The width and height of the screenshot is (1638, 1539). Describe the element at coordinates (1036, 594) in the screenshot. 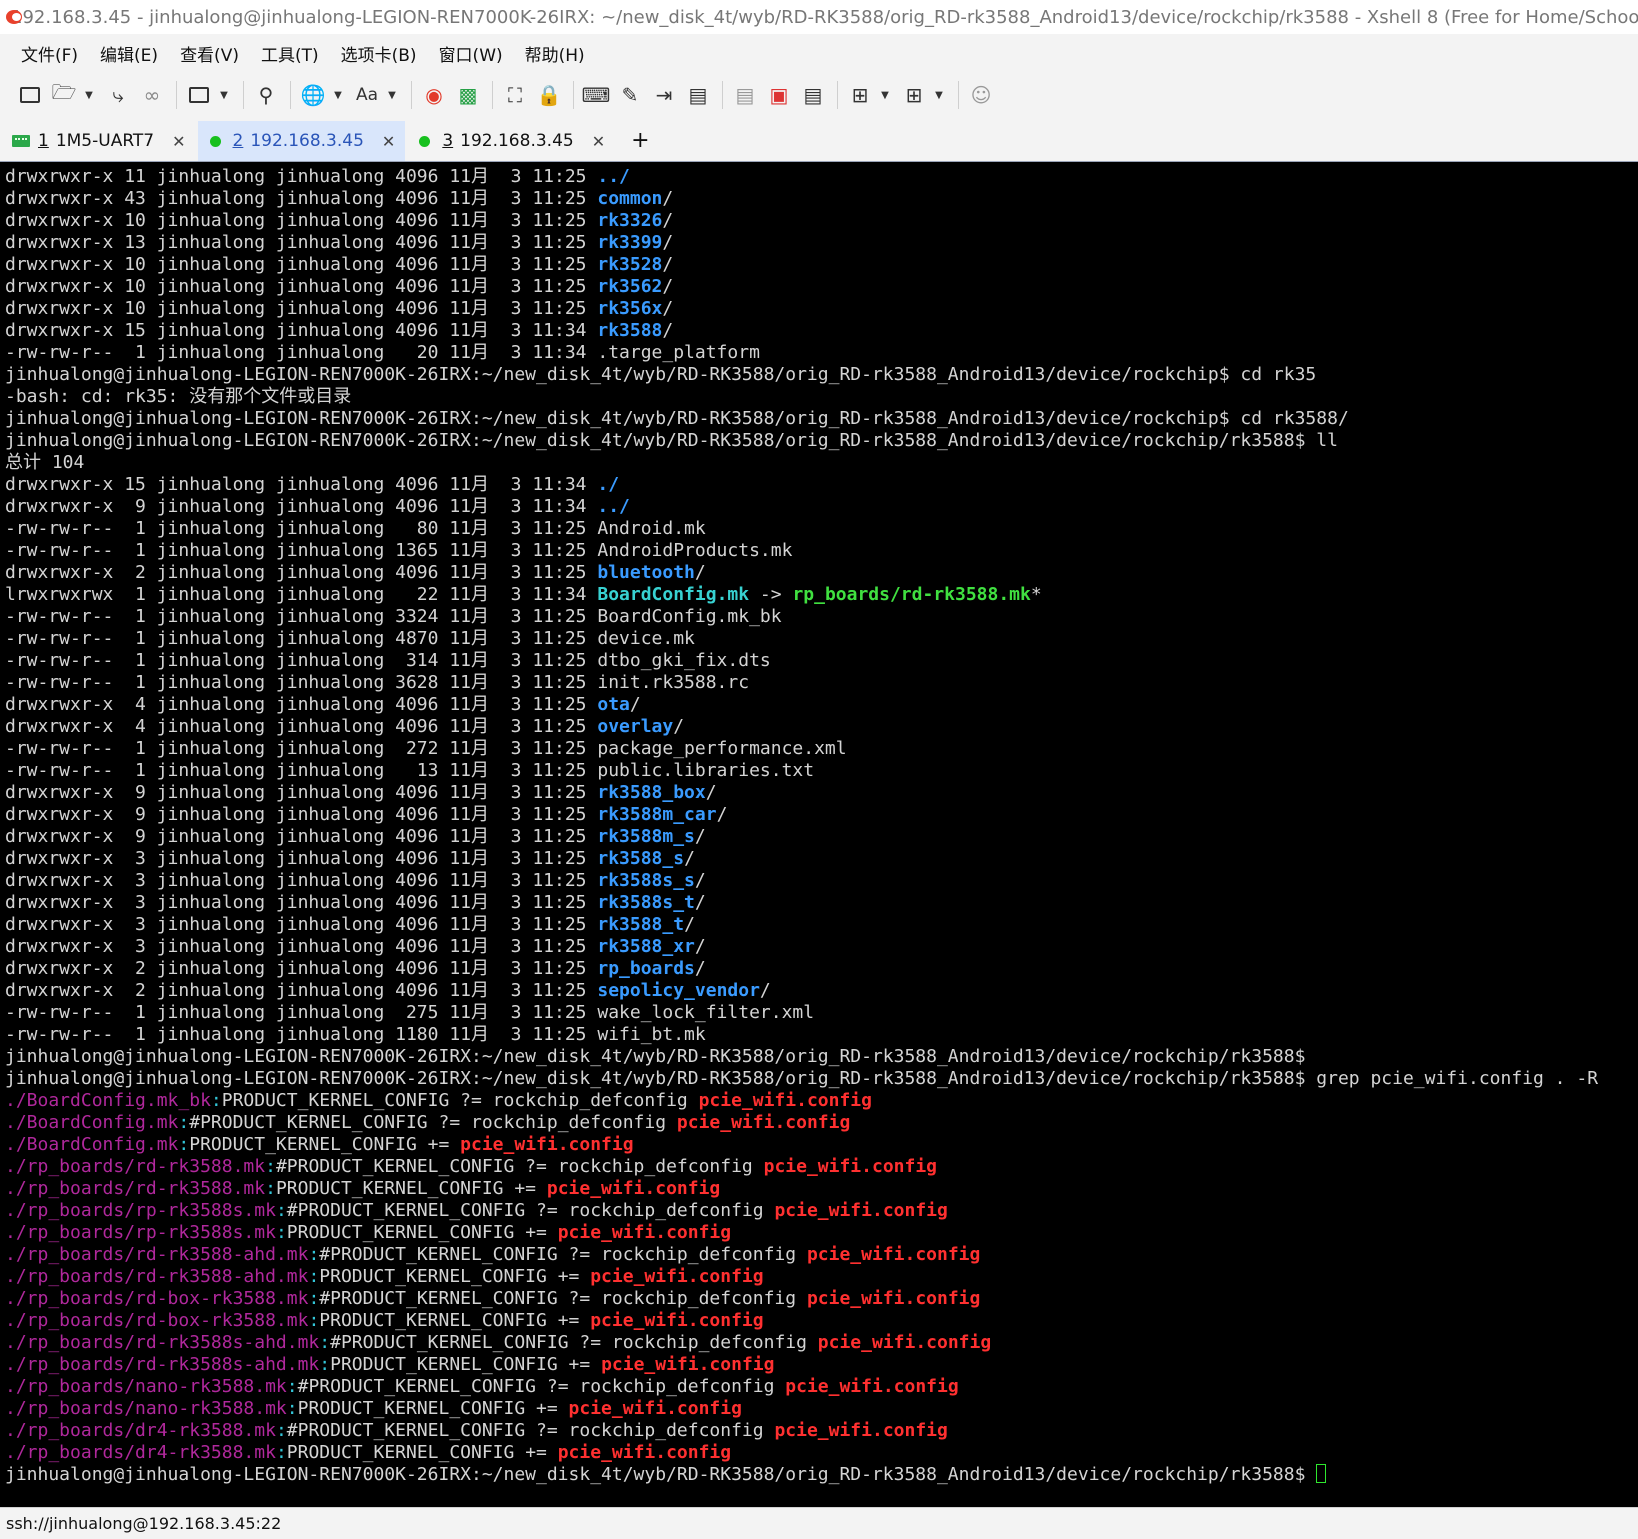

I see `terminal-text: *` at that location.